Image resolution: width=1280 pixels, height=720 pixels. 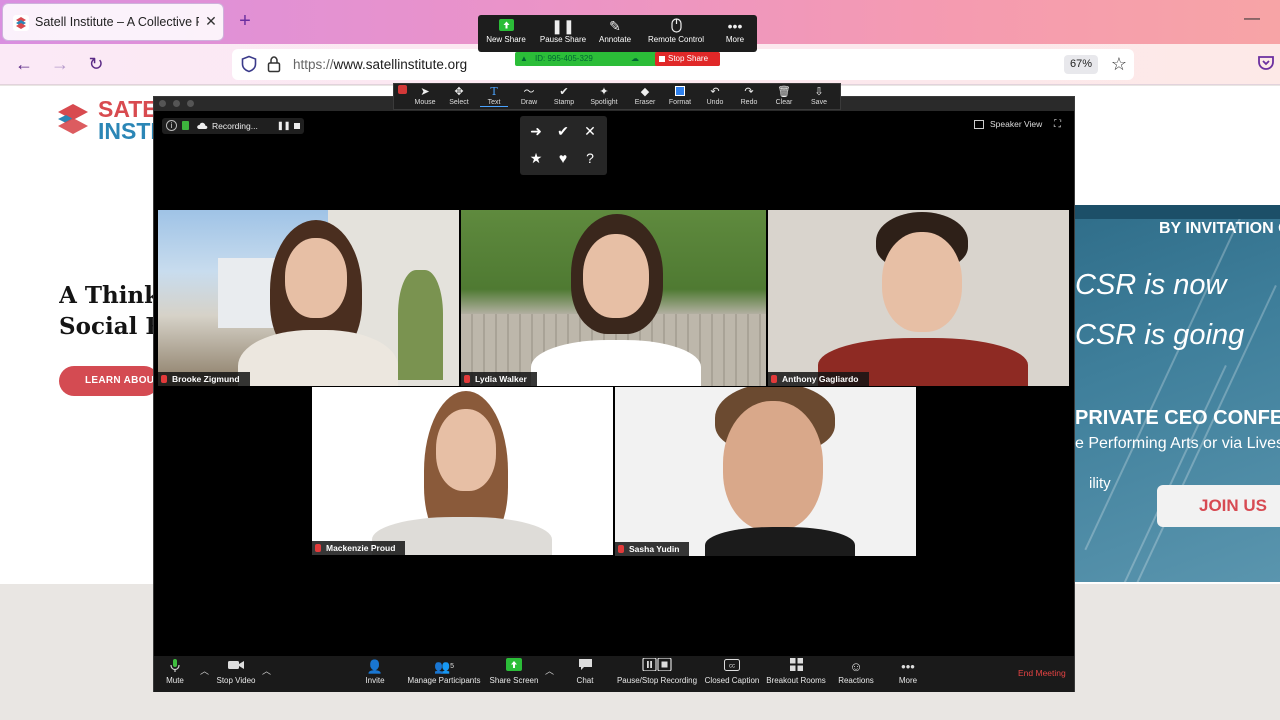 What do you see at coordinates (283, 125) in the screenshot?
I see `pause-recording-icon: ❚❚` at bounding box center [283, 125].